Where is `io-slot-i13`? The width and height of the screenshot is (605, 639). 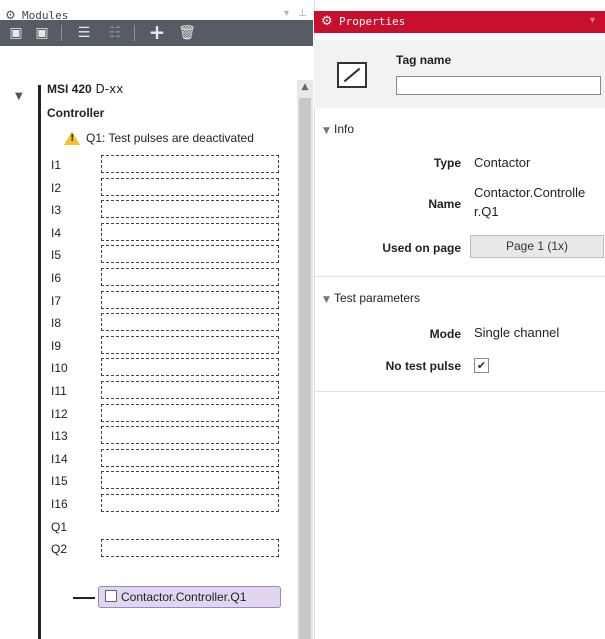 io-slot-i13 is located at coordinates (190, 435).